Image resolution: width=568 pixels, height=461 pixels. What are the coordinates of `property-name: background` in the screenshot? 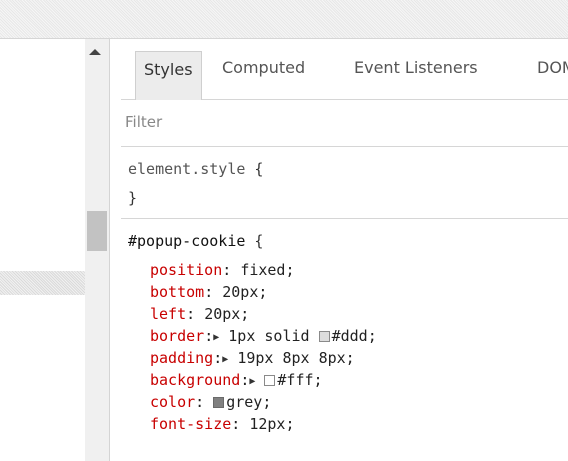 It's located at (195, 380).